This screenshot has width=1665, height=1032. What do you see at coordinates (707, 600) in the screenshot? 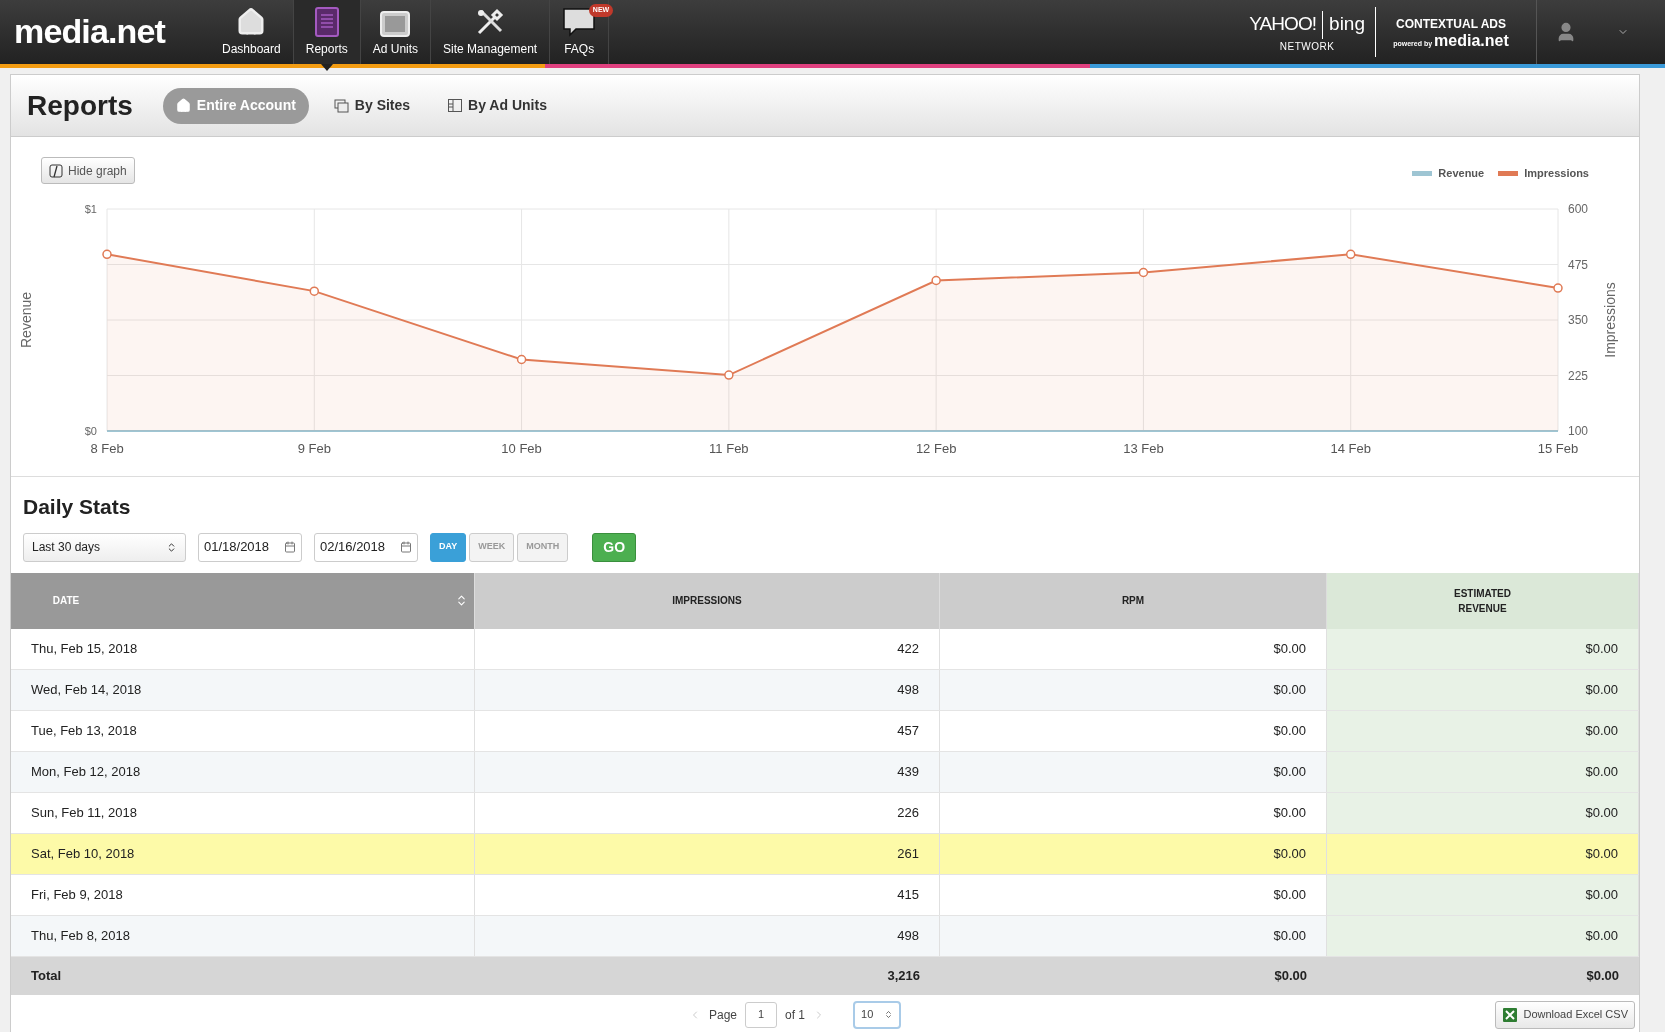
I see `column-header: IMPRESSIONS` at bounding box center [707, 600].